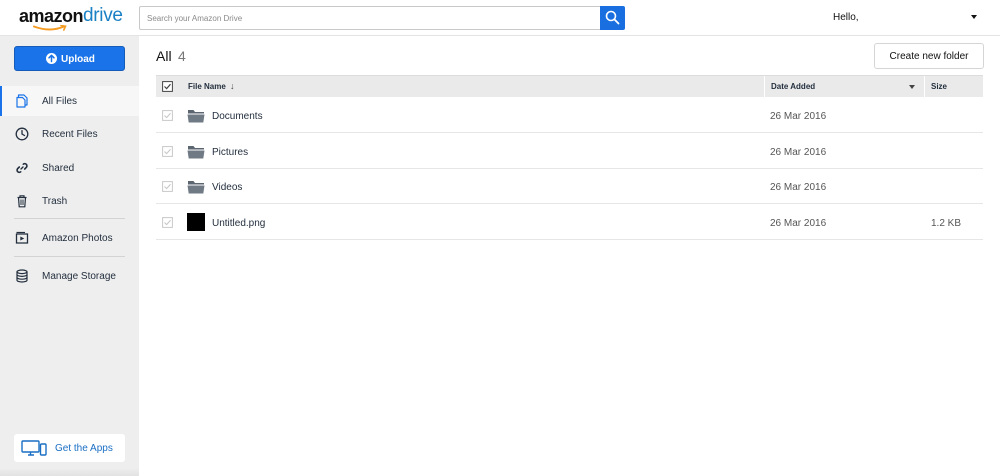  Describe the element at coordinates (182, 56) in the screenshot. I see `item-count: 4` at that location.